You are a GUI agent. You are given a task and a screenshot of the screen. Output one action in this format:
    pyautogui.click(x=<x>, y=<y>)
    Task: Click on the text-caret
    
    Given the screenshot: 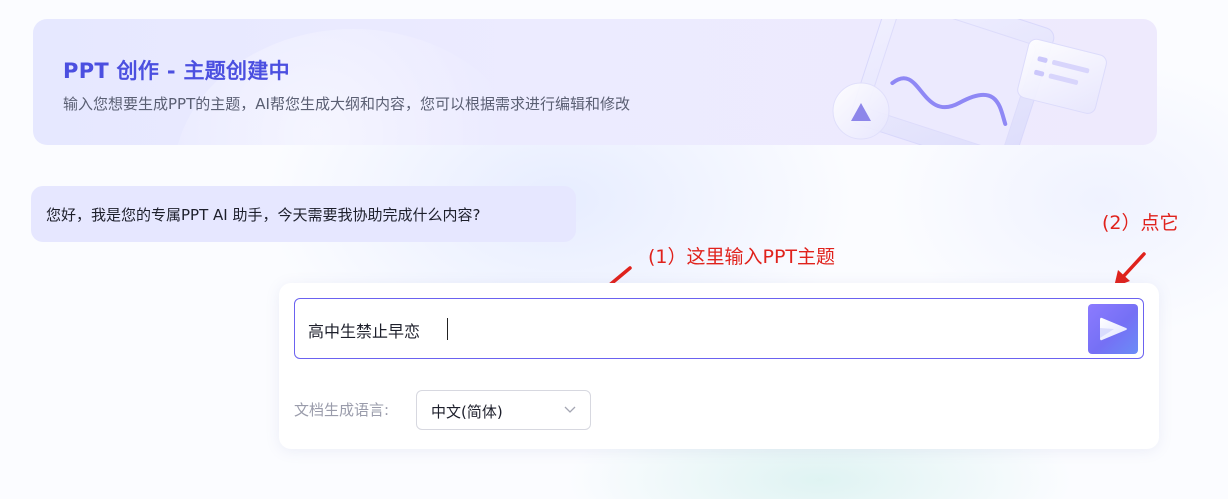 What is the action you would take?
    pyautogui.click(x=447, y=329)
    